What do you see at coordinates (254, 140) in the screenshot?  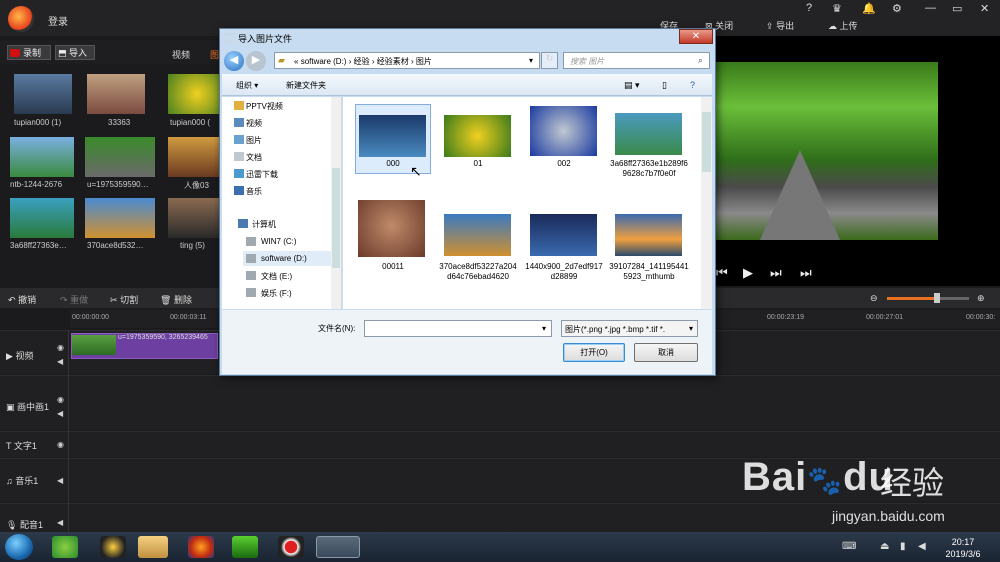 I see `nav-item: 图片` at bounding box center [254, 140].